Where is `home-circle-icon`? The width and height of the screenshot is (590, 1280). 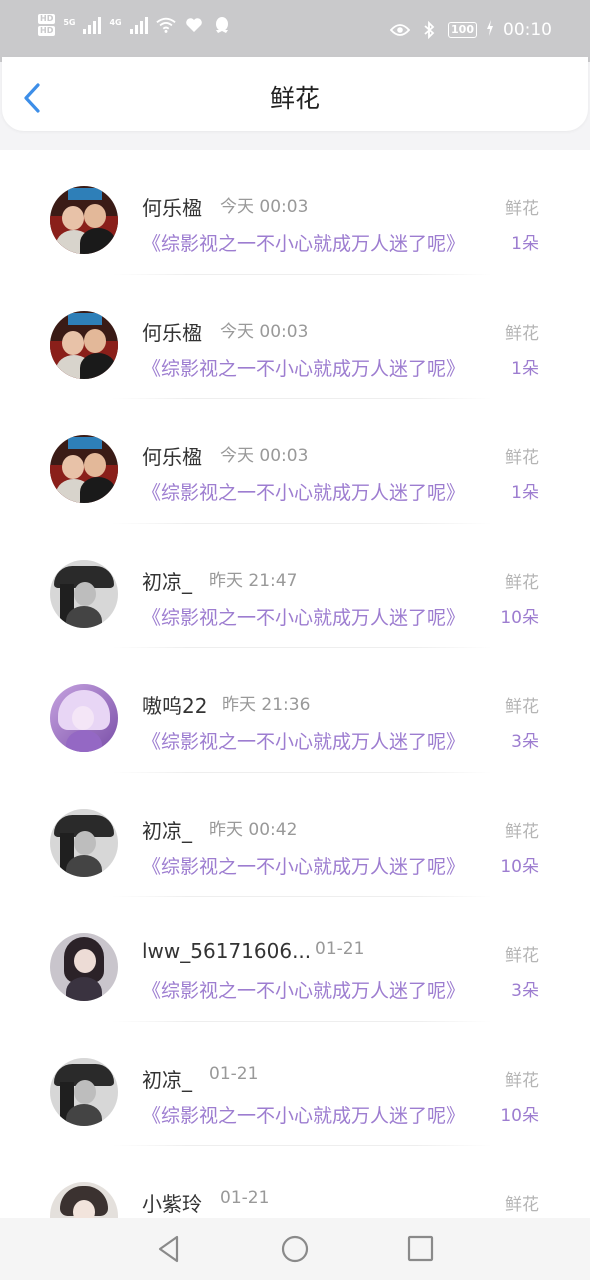 home-circle-icon is located at coordinates (295, 1249).